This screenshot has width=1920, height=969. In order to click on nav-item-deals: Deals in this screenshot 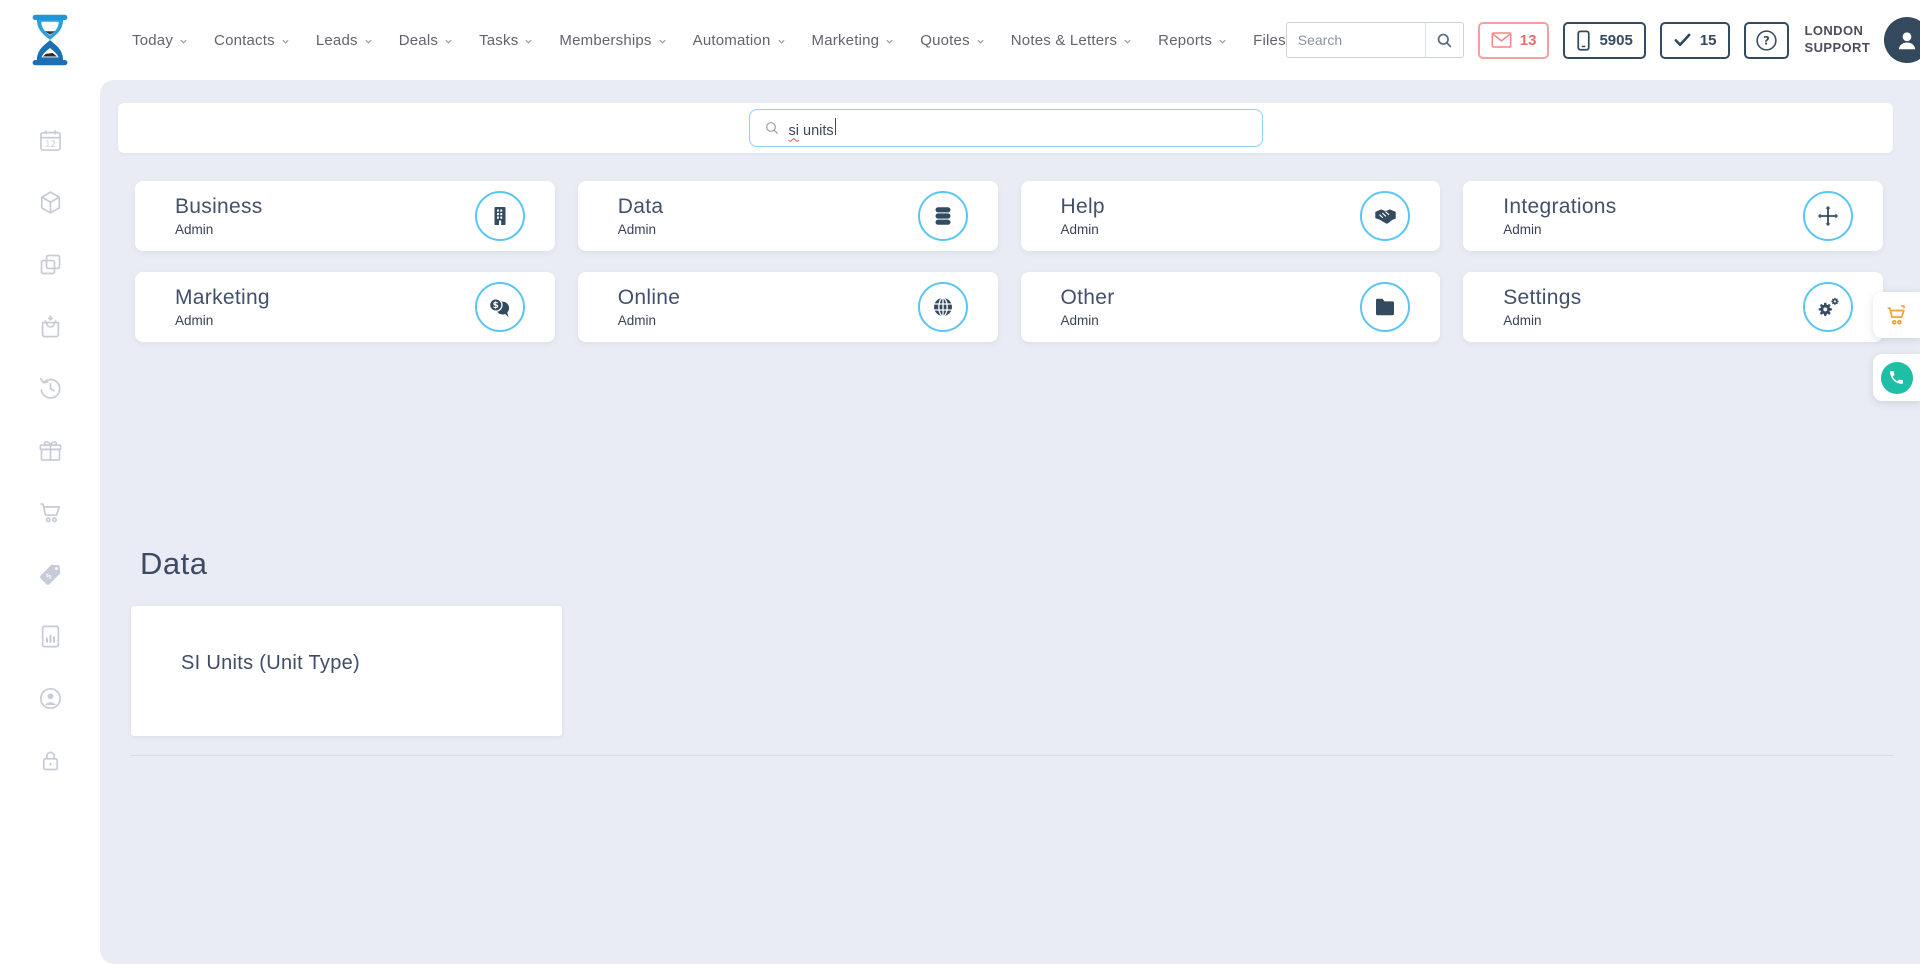, I will do `click(426, 40)`.